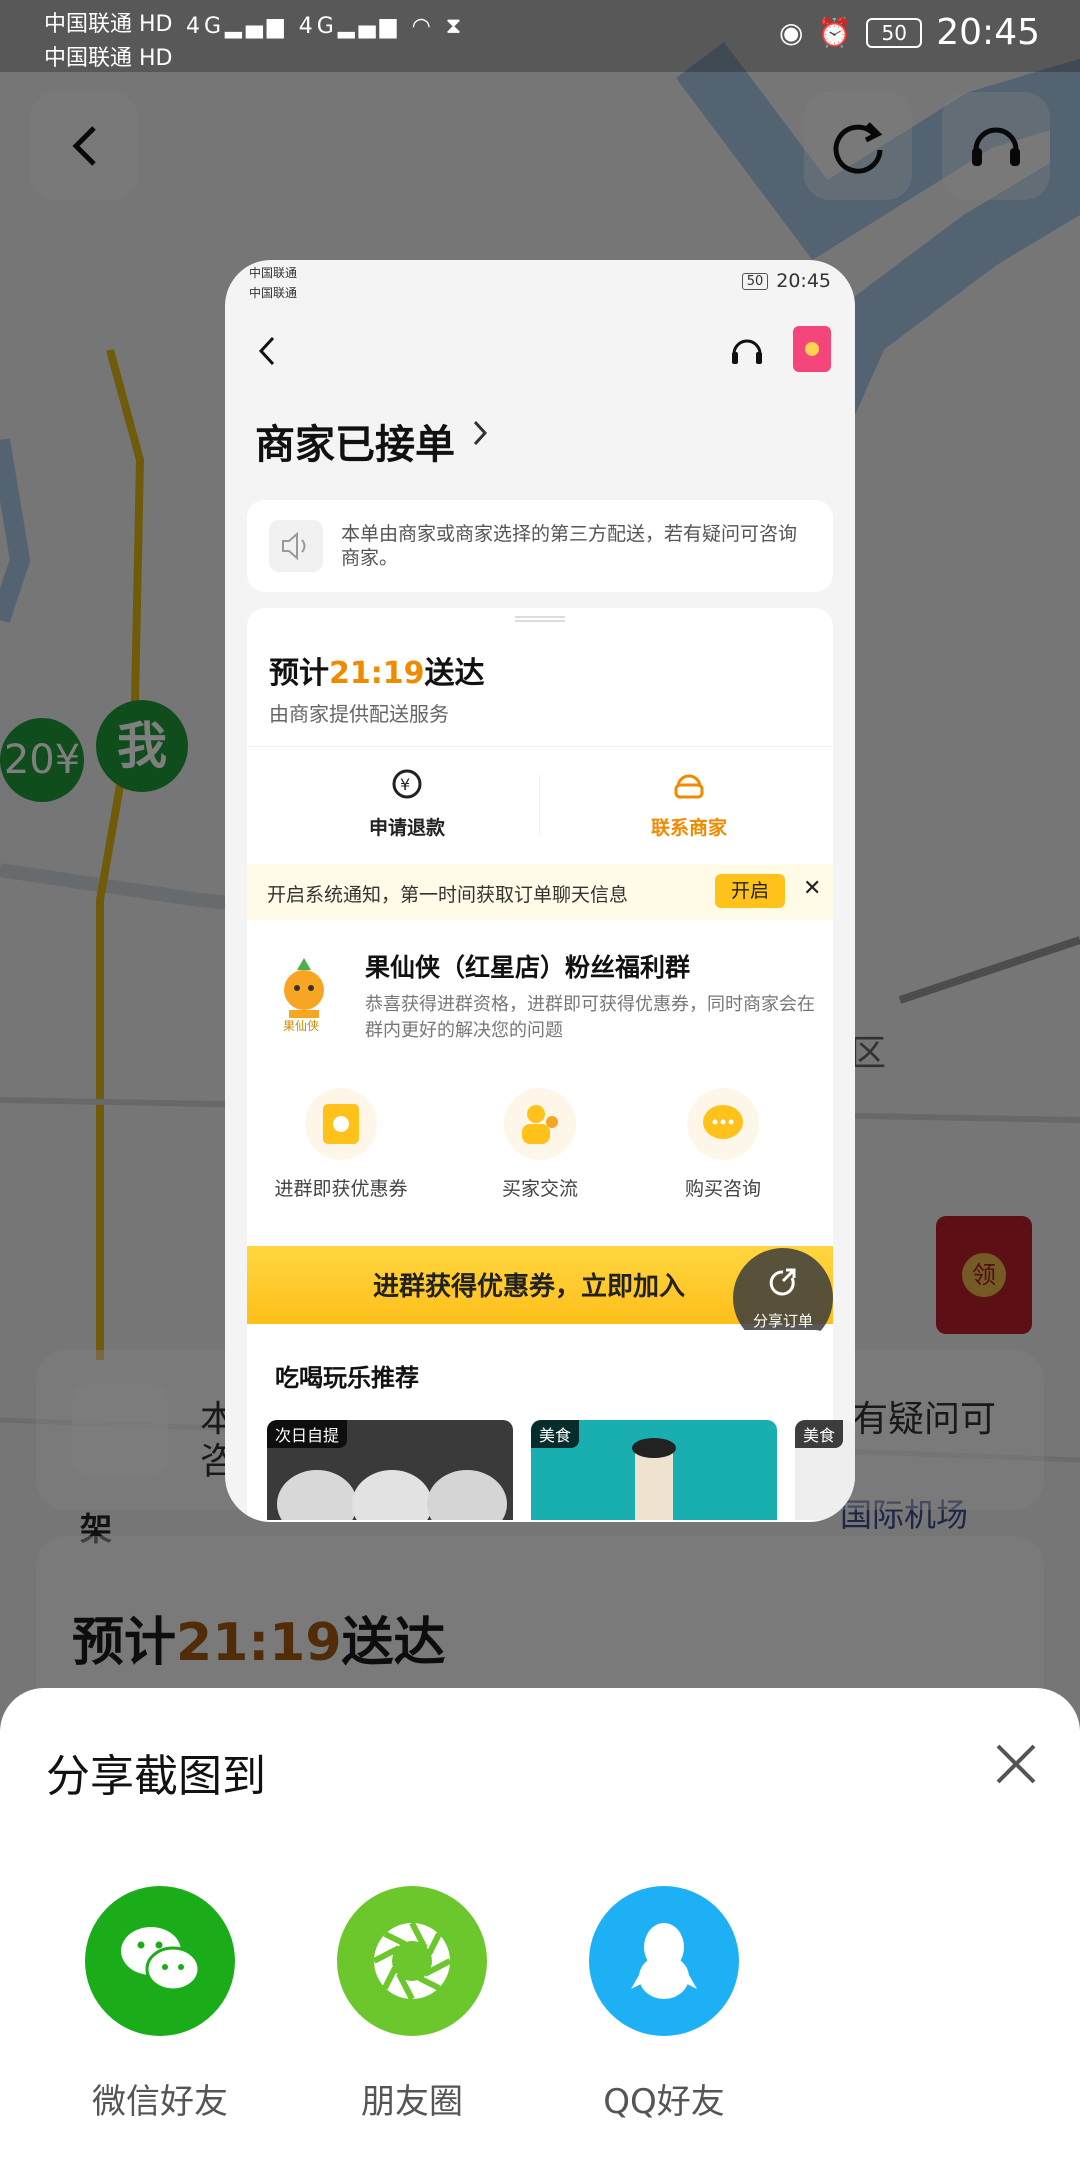  Describe the element at coordinates (988, 32) in the screenshot. I see `status-time: 20:45` at that location.